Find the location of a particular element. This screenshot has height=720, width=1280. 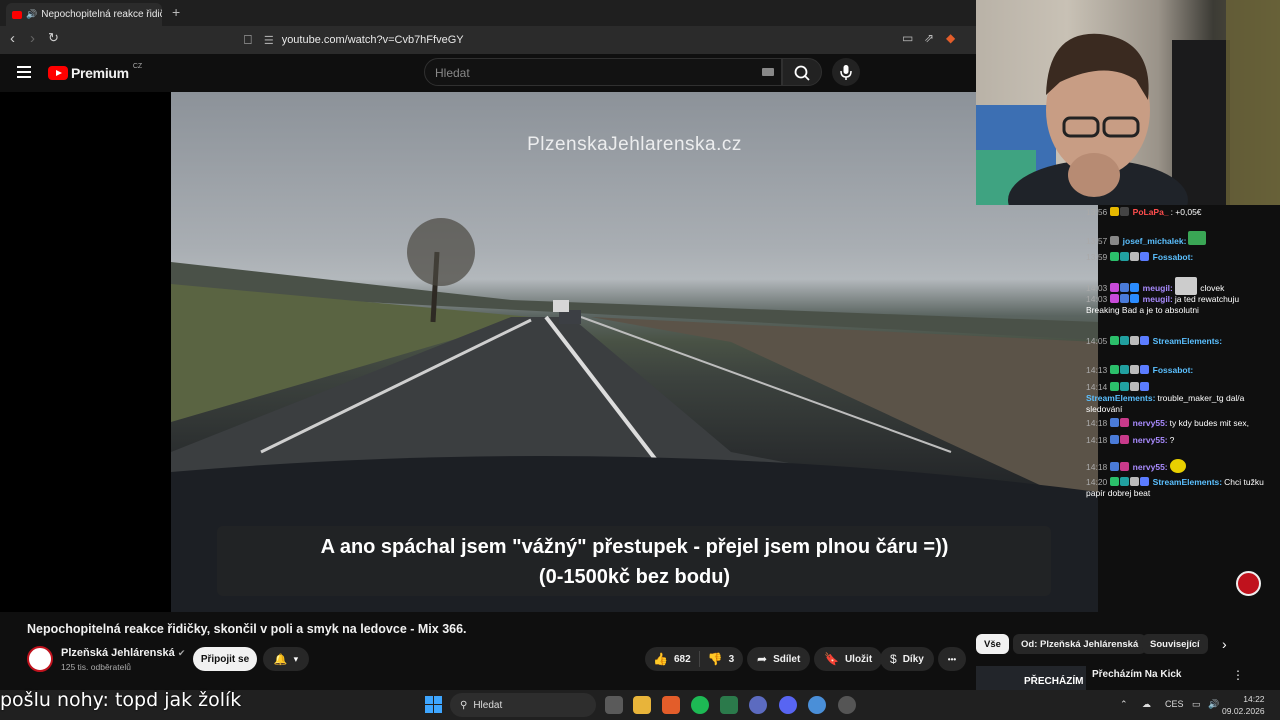

video-watermark: PlzenskaJehlarenska.cz is located at coordinates (634, 144).